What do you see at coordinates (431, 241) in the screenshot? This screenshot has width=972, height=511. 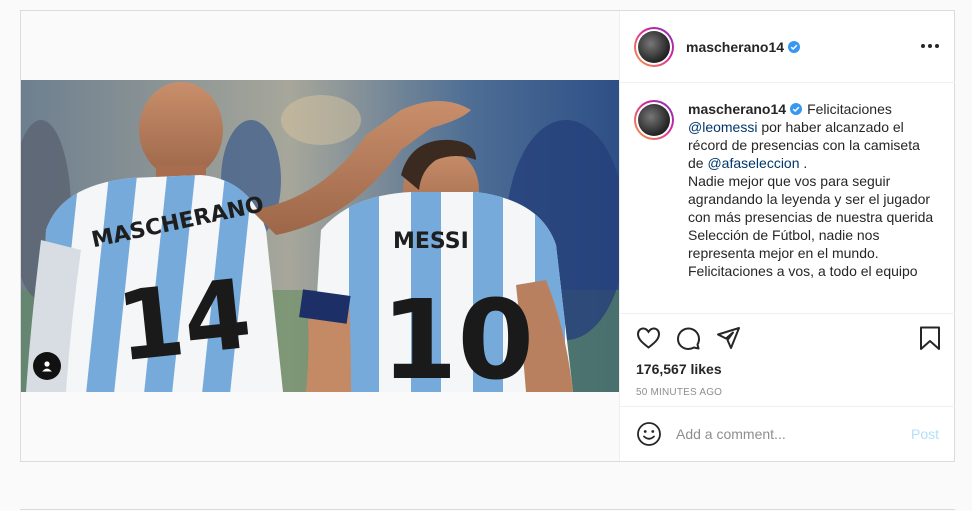 I see `right-jersey-name: MESSI` at bounding box center [431, 241].